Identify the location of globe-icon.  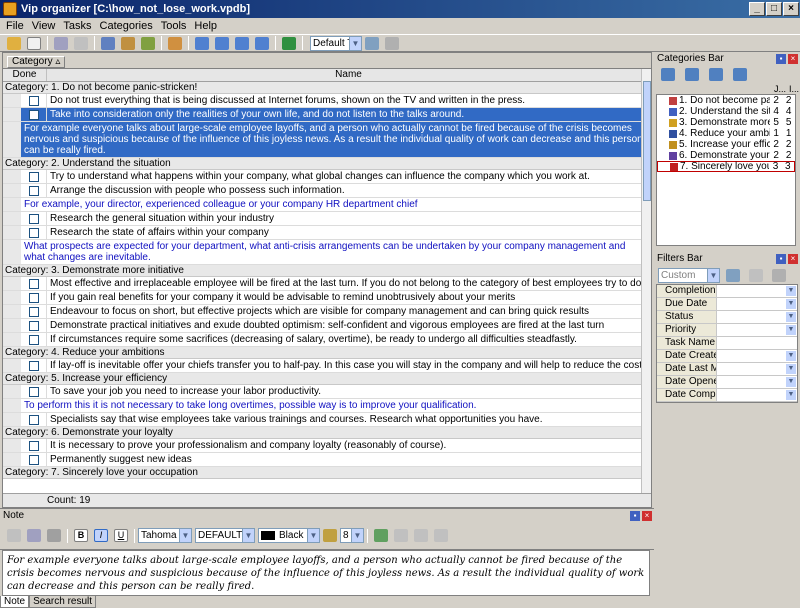
(289, 43).